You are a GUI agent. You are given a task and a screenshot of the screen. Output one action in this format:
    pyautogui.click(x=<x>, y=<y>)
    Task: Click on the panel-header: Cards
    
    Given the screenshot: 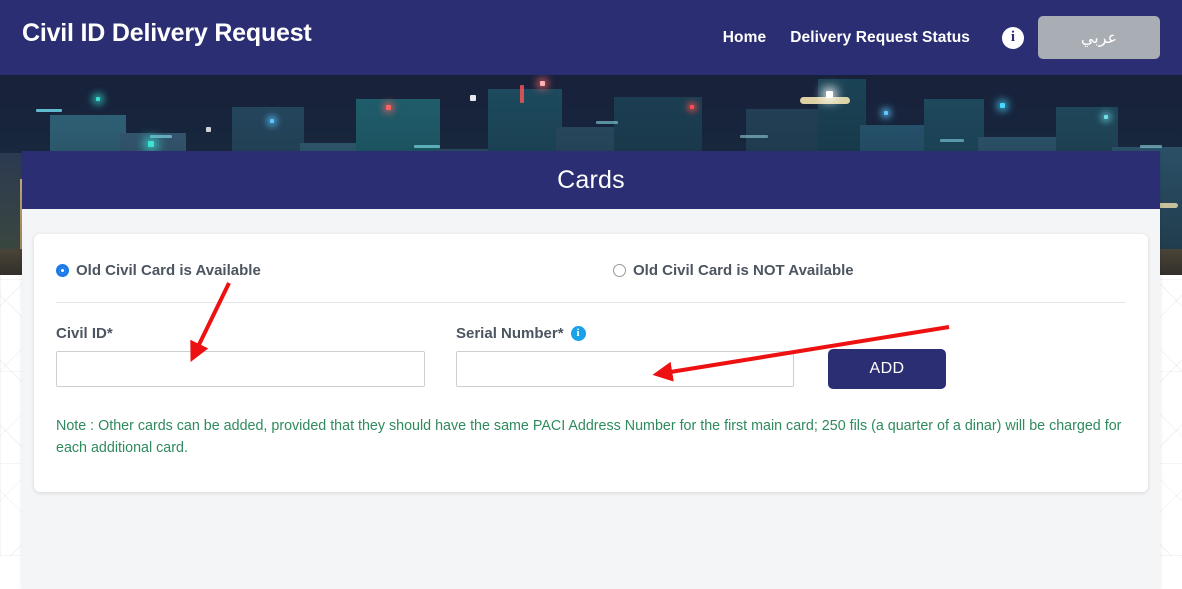 What is the action you would take?
    pyautogui.click(x=591, y=180)
    